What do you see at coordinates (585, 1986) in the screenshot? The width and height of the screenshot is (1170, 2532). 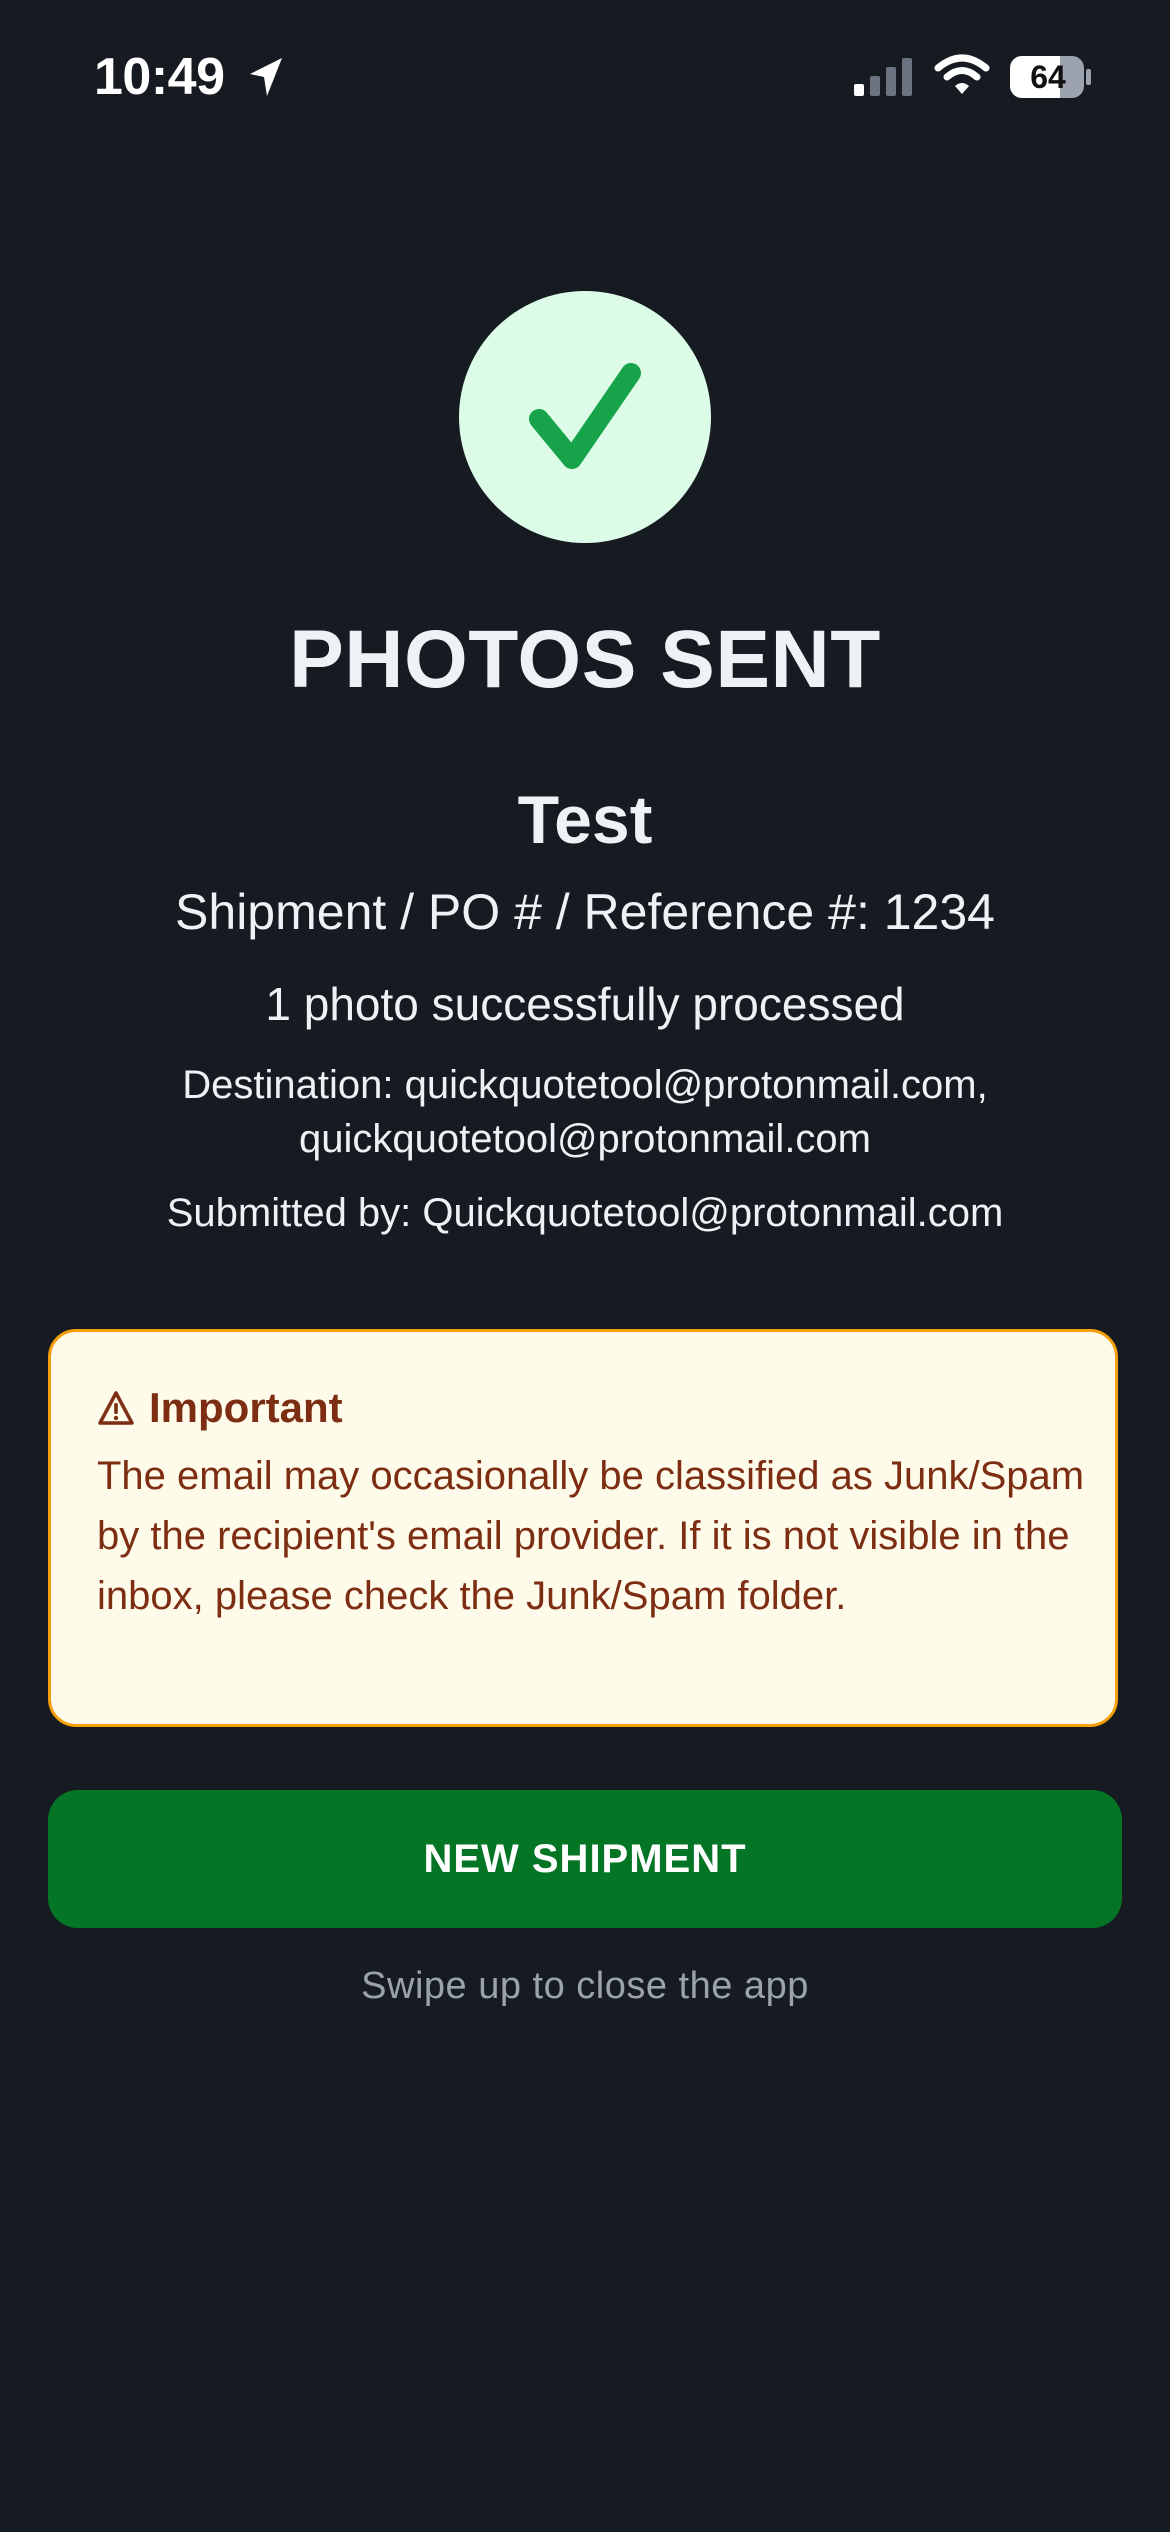 I see `close-app-hint: Swipe up to close the app` at bounding box center [585, 1986].